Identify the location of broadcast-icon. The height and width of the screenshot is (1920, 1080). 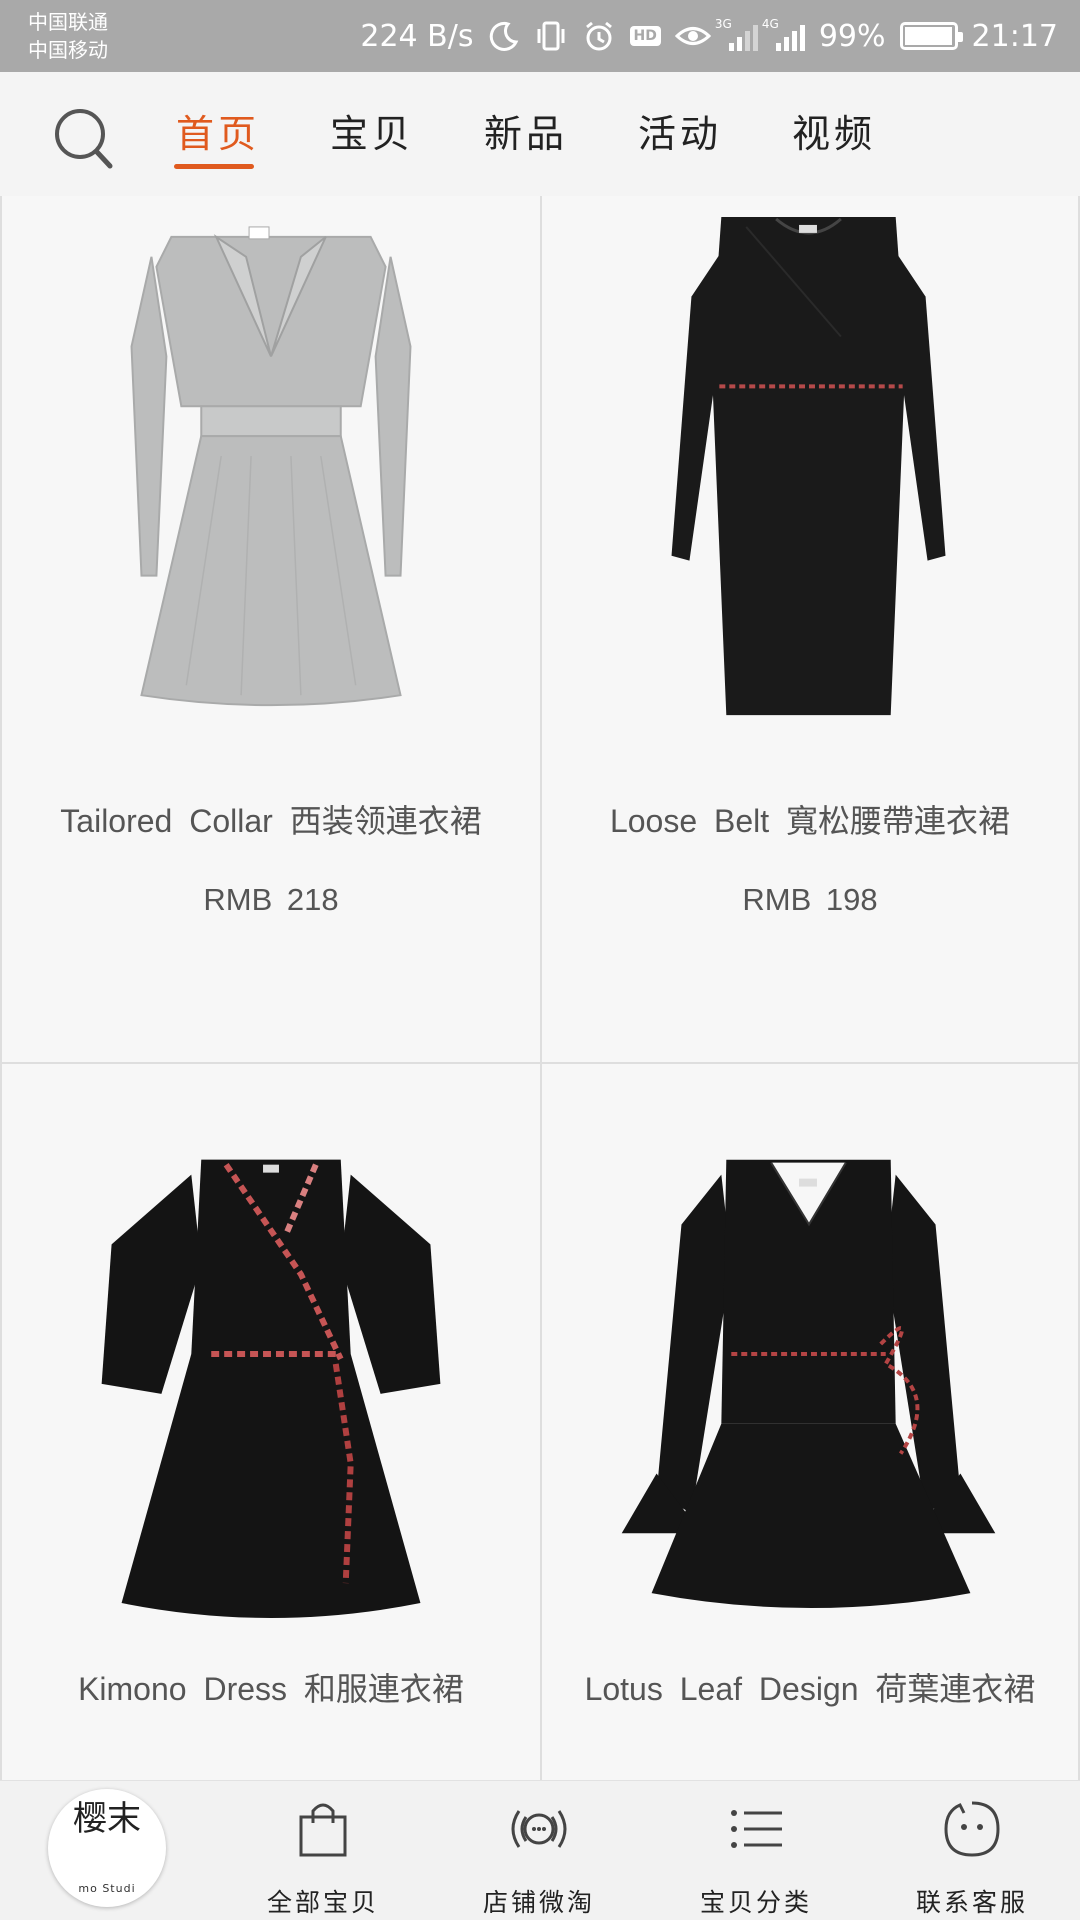
(539, 1829).